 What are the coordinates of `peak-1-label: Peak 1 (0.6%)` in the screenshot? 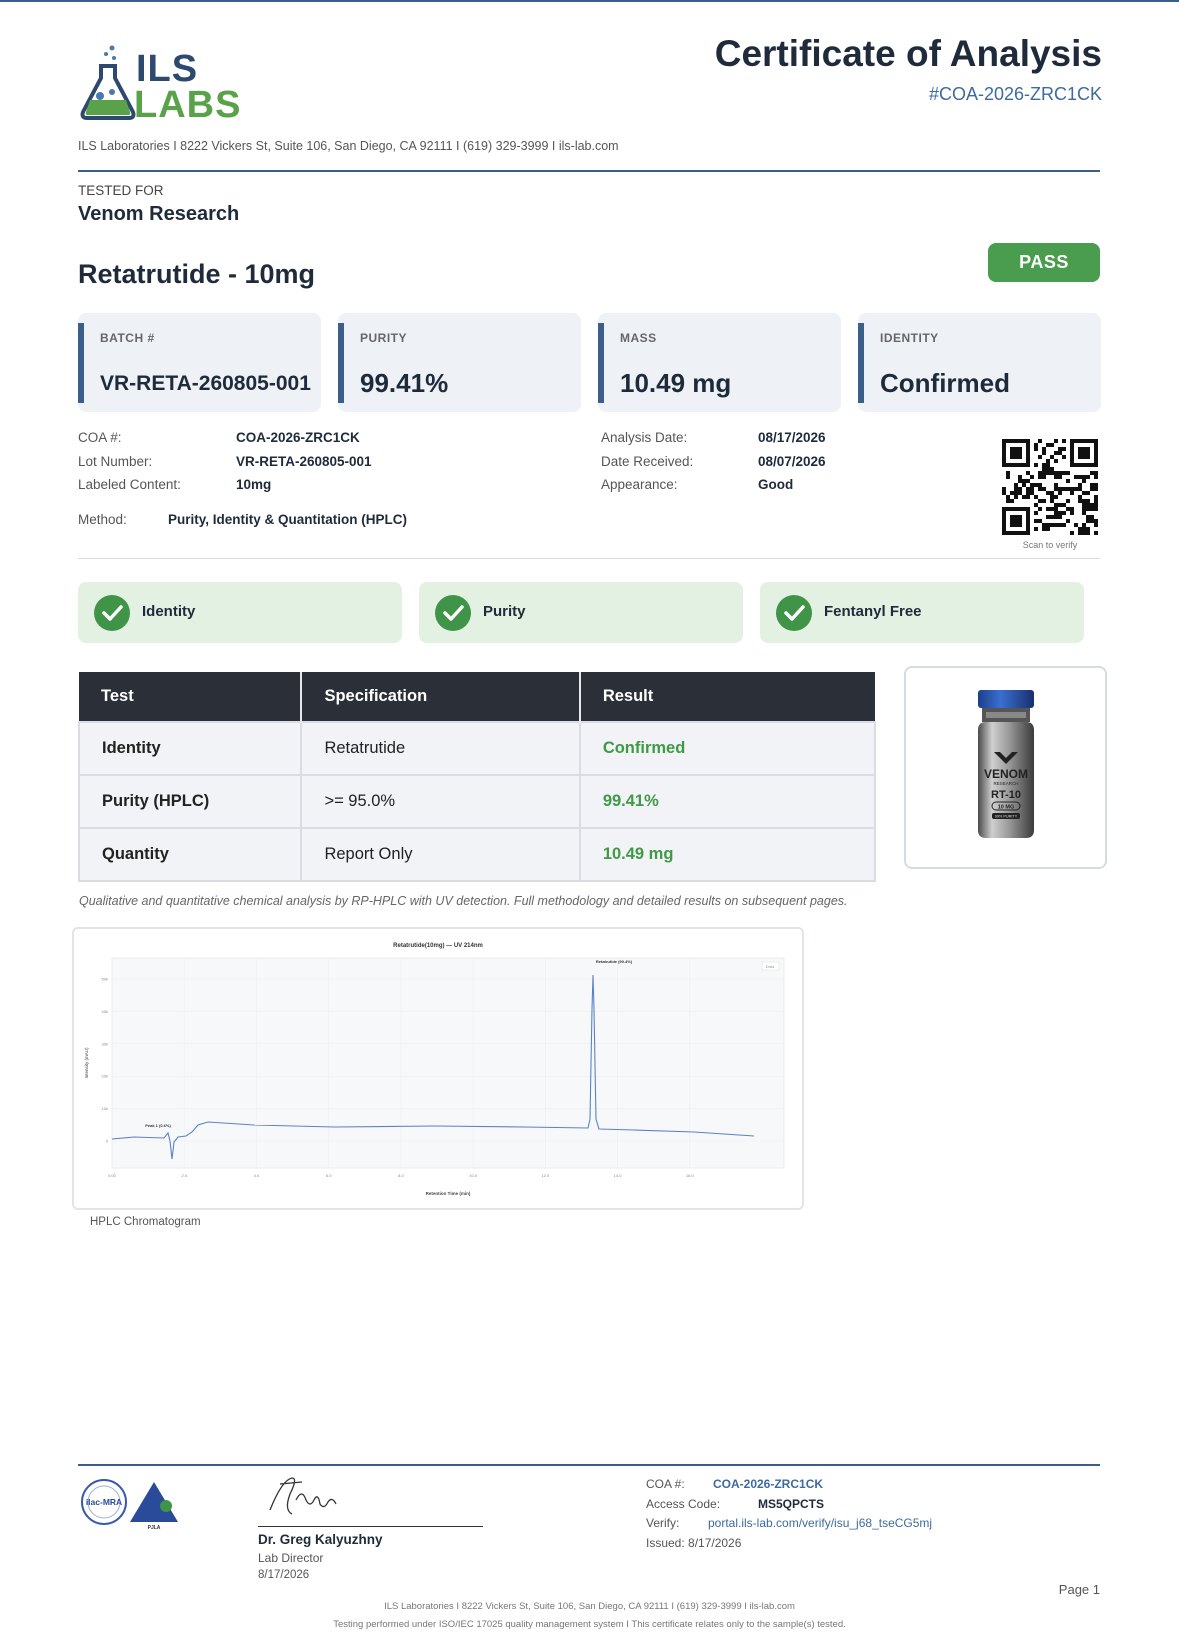 It's located at (158, 1125).